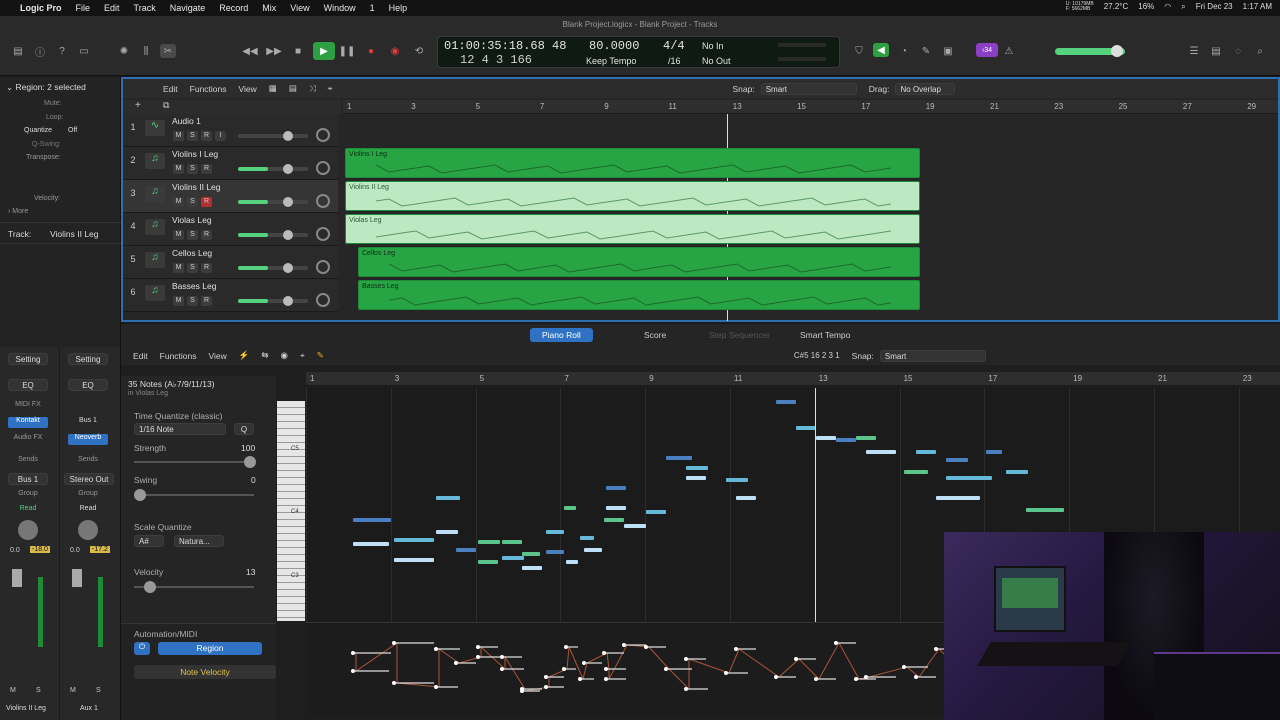 This screenshot has width=1280, height=720. I want to click on time-quantize-select: 1/16 Note, so click(180, 429).